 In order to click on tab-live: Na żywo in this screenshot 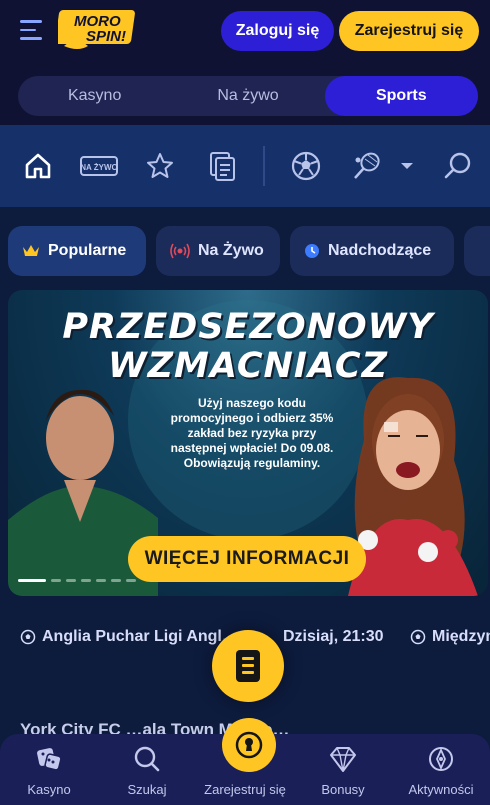, I will do `click(247, 96)`.